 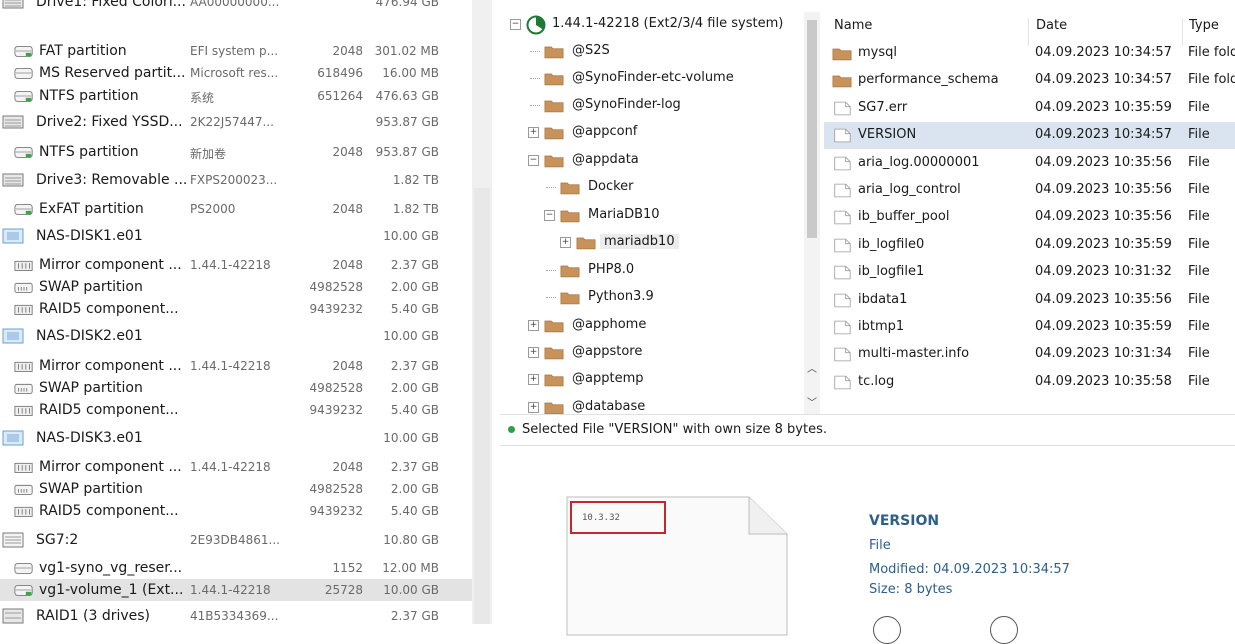 What do you see at coordinates (236, 614) in the screenshot?
I see `drive-list-row: RAID1 (3 drives) 41B5334369... 2.37 GB` at bounding box center [236, 614].